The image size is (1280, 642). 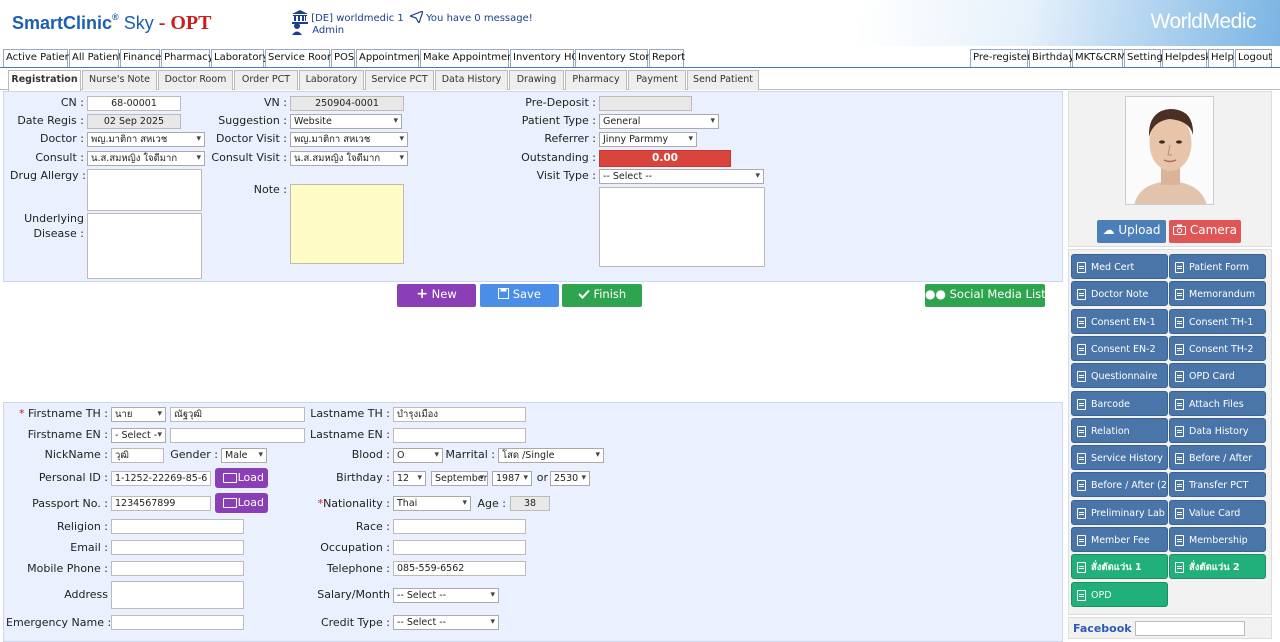 I want to click on side-button-data-history: Data History, so click(x=1217, y=430).